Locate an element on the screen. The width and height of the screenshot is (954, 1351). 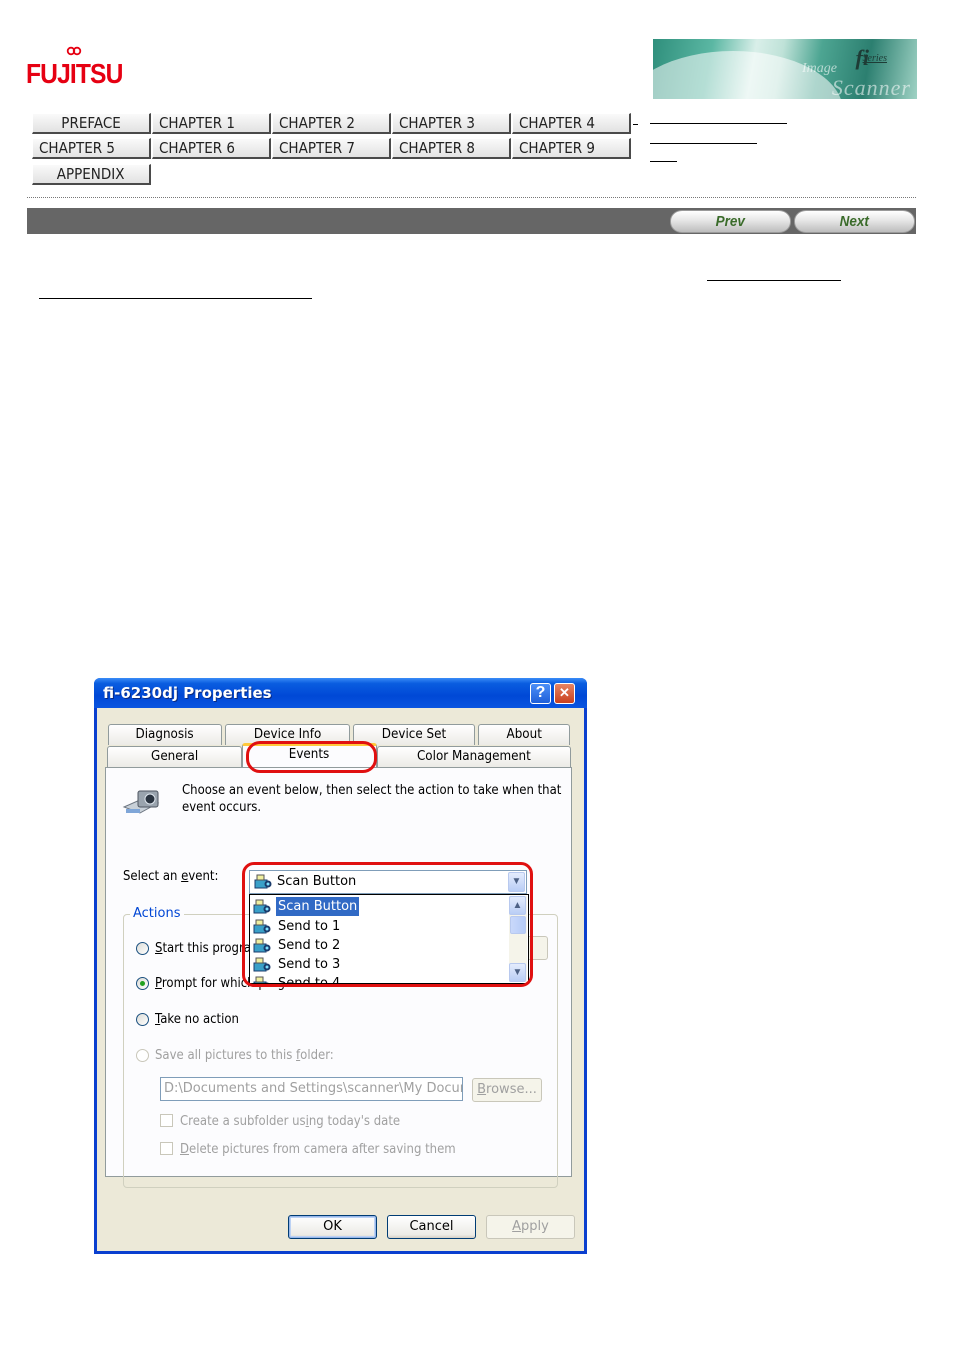
create-subfolder-label: Create a subfolder using today's date is located at coordinates (290, 1121).